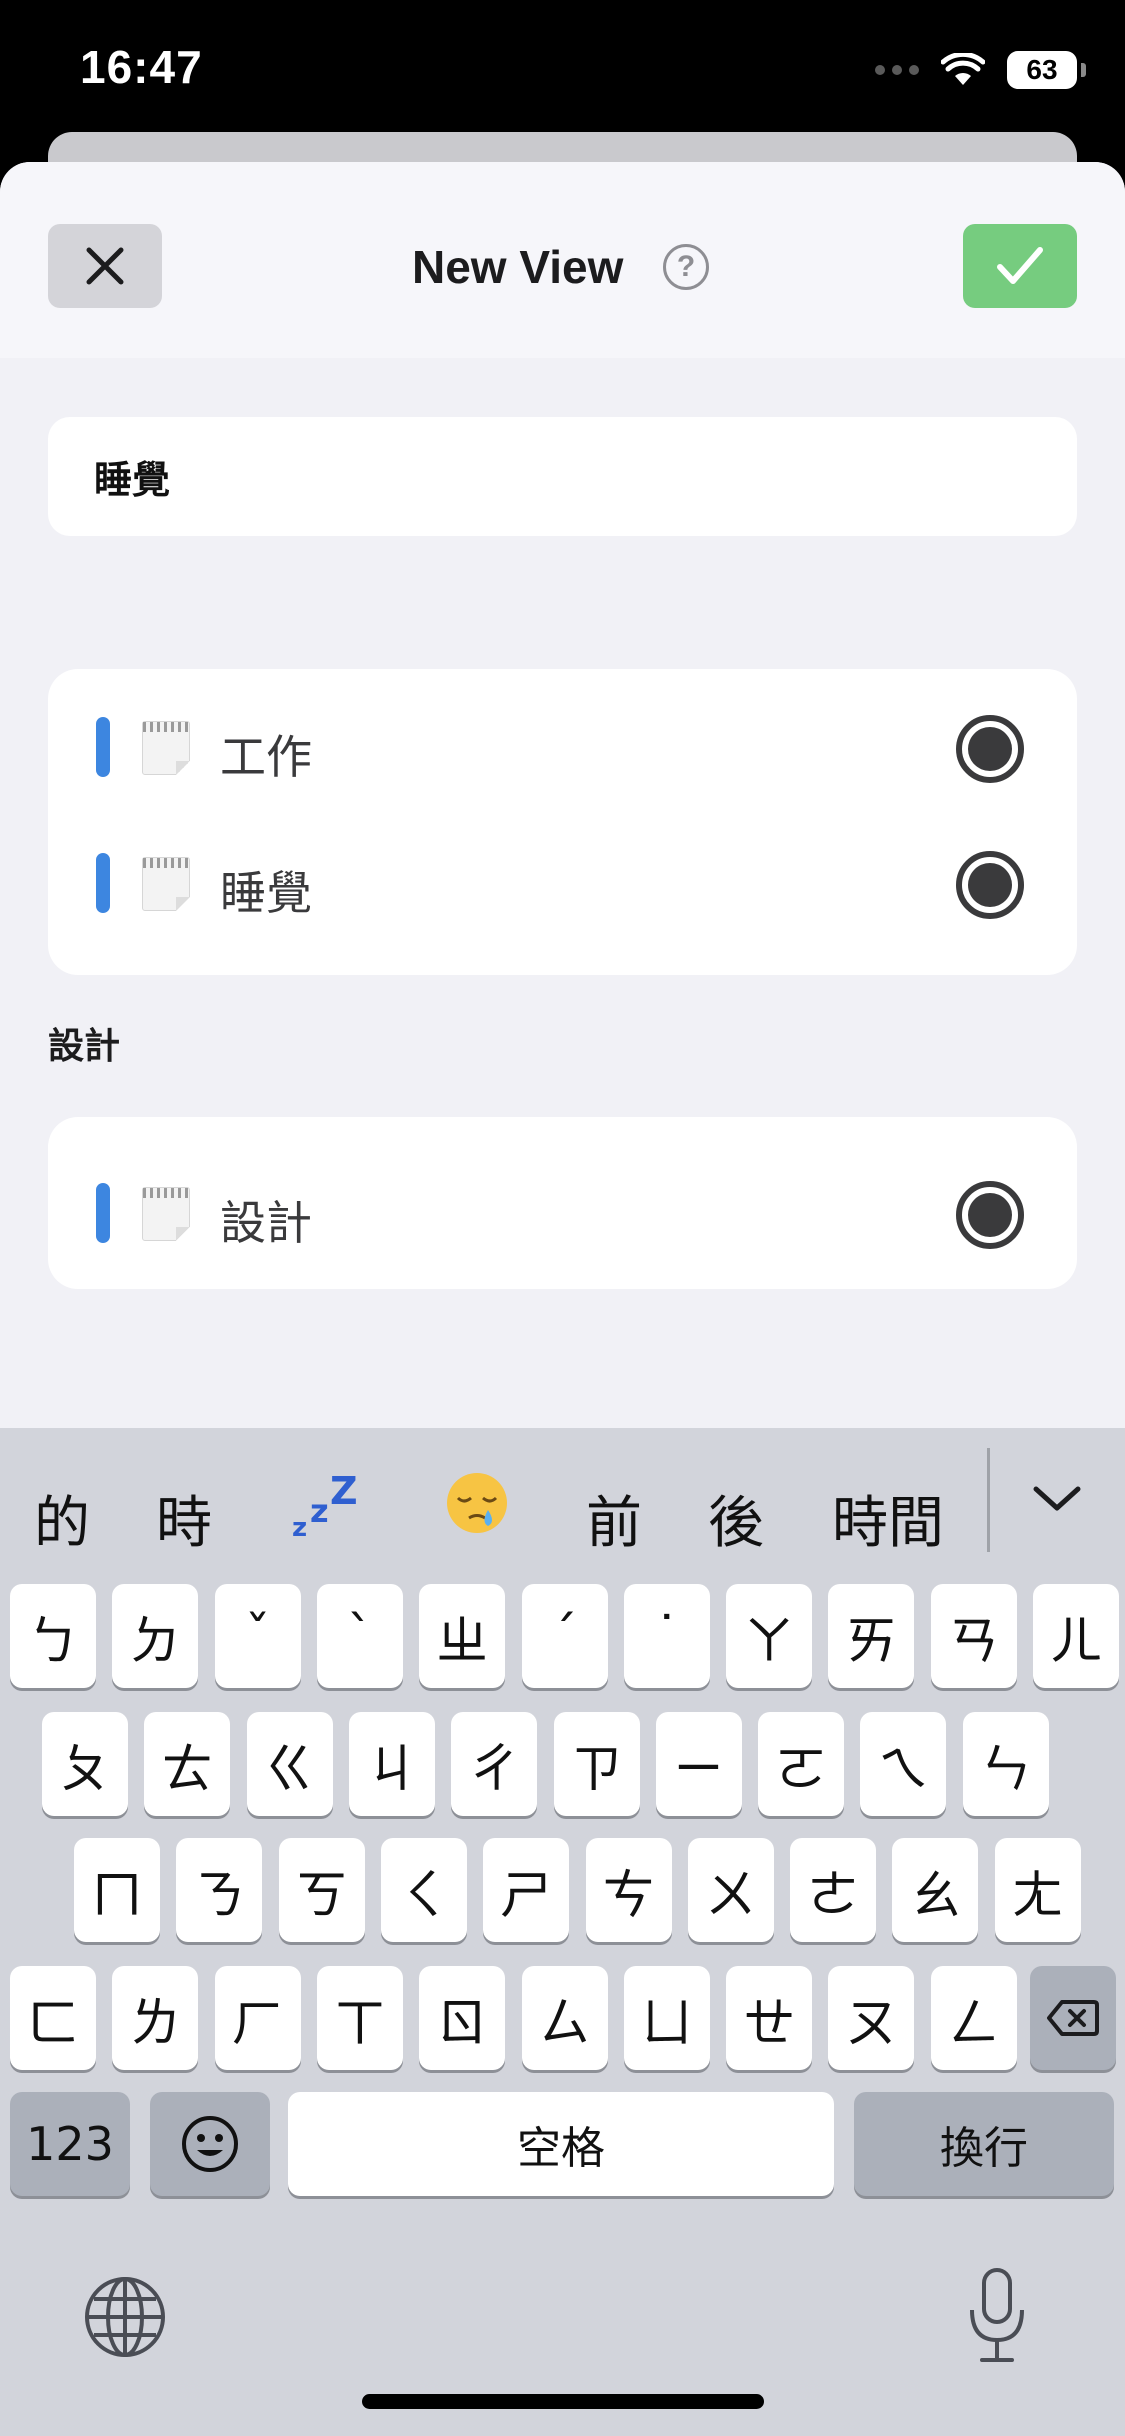 This screenshot has height=2436, width=1125. I want to click on list-item: 工作, so click(562, 737).